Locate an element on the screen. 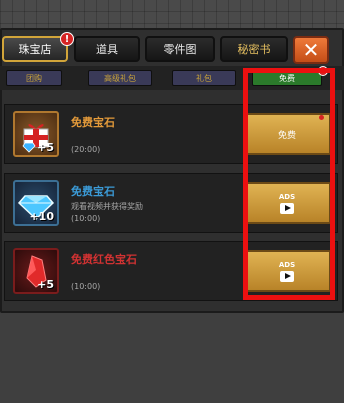  close-icon: ✕ is located at coordinates (311, 50).